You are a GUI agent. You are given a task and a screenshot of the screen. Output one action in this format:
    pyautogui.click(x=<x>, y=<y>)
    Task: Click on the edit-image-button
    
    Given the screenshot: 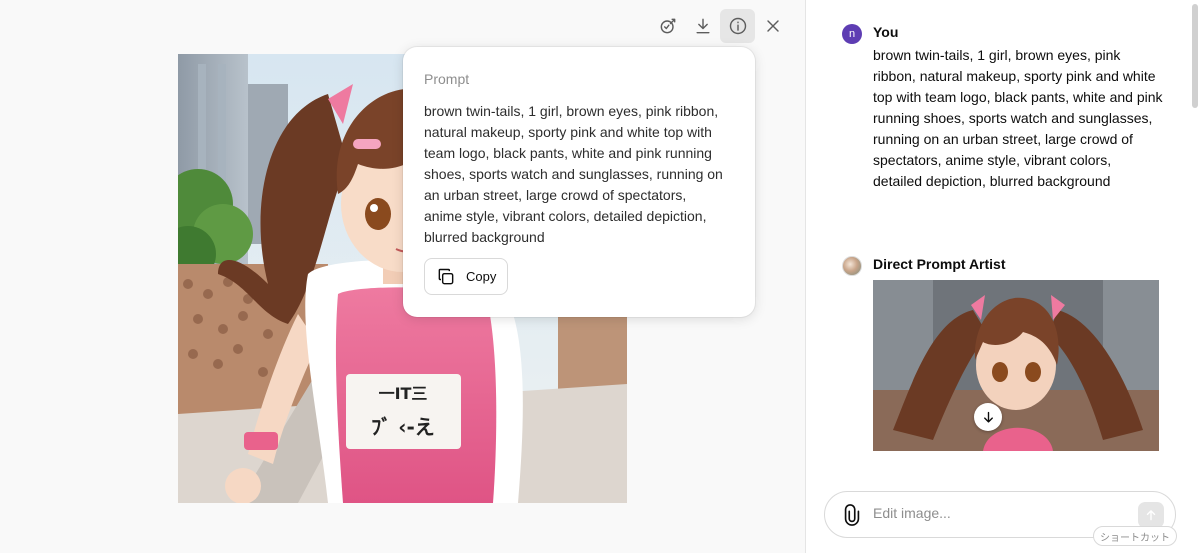 What is the action you would take?
    pyautogui.click(x=667, y=26)
    